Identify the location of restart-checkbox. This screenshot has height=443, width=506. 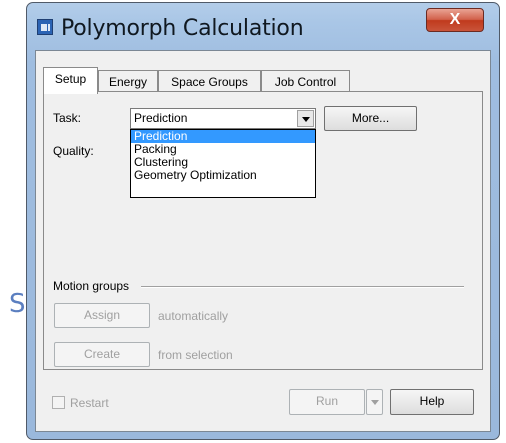
(58, 402).